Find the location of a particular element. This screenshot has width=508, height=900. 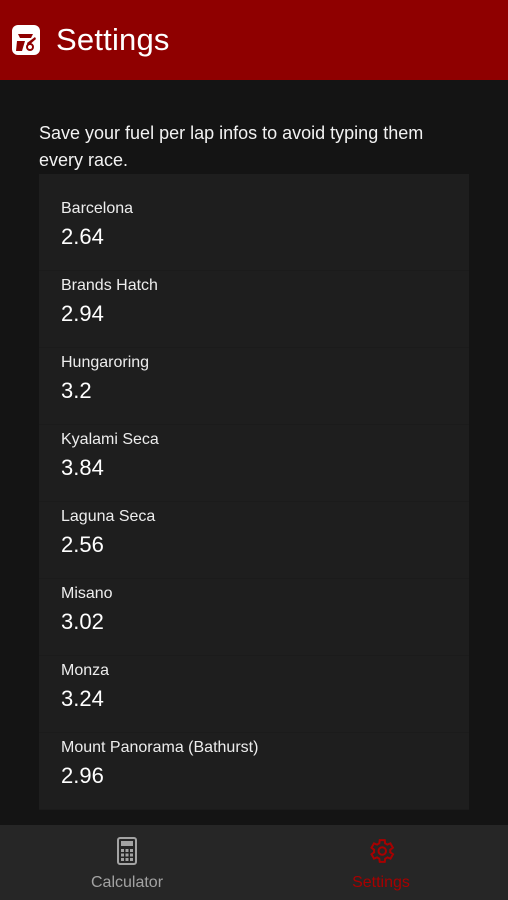

track-name: Mount Panorama (Bathurst) is located at coordinates (160, 747).